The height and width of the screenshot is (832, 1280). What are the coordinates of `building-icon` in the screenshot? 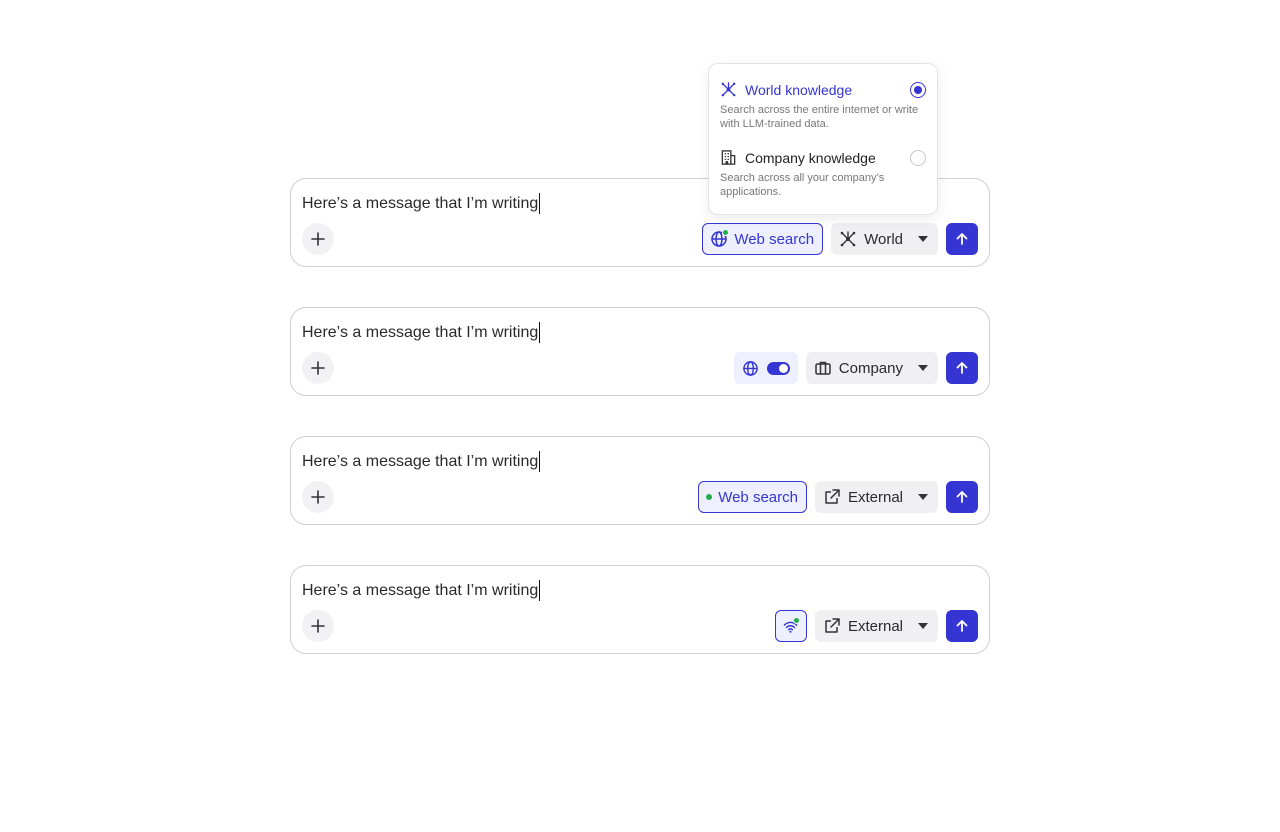 It's located at (728, 157).